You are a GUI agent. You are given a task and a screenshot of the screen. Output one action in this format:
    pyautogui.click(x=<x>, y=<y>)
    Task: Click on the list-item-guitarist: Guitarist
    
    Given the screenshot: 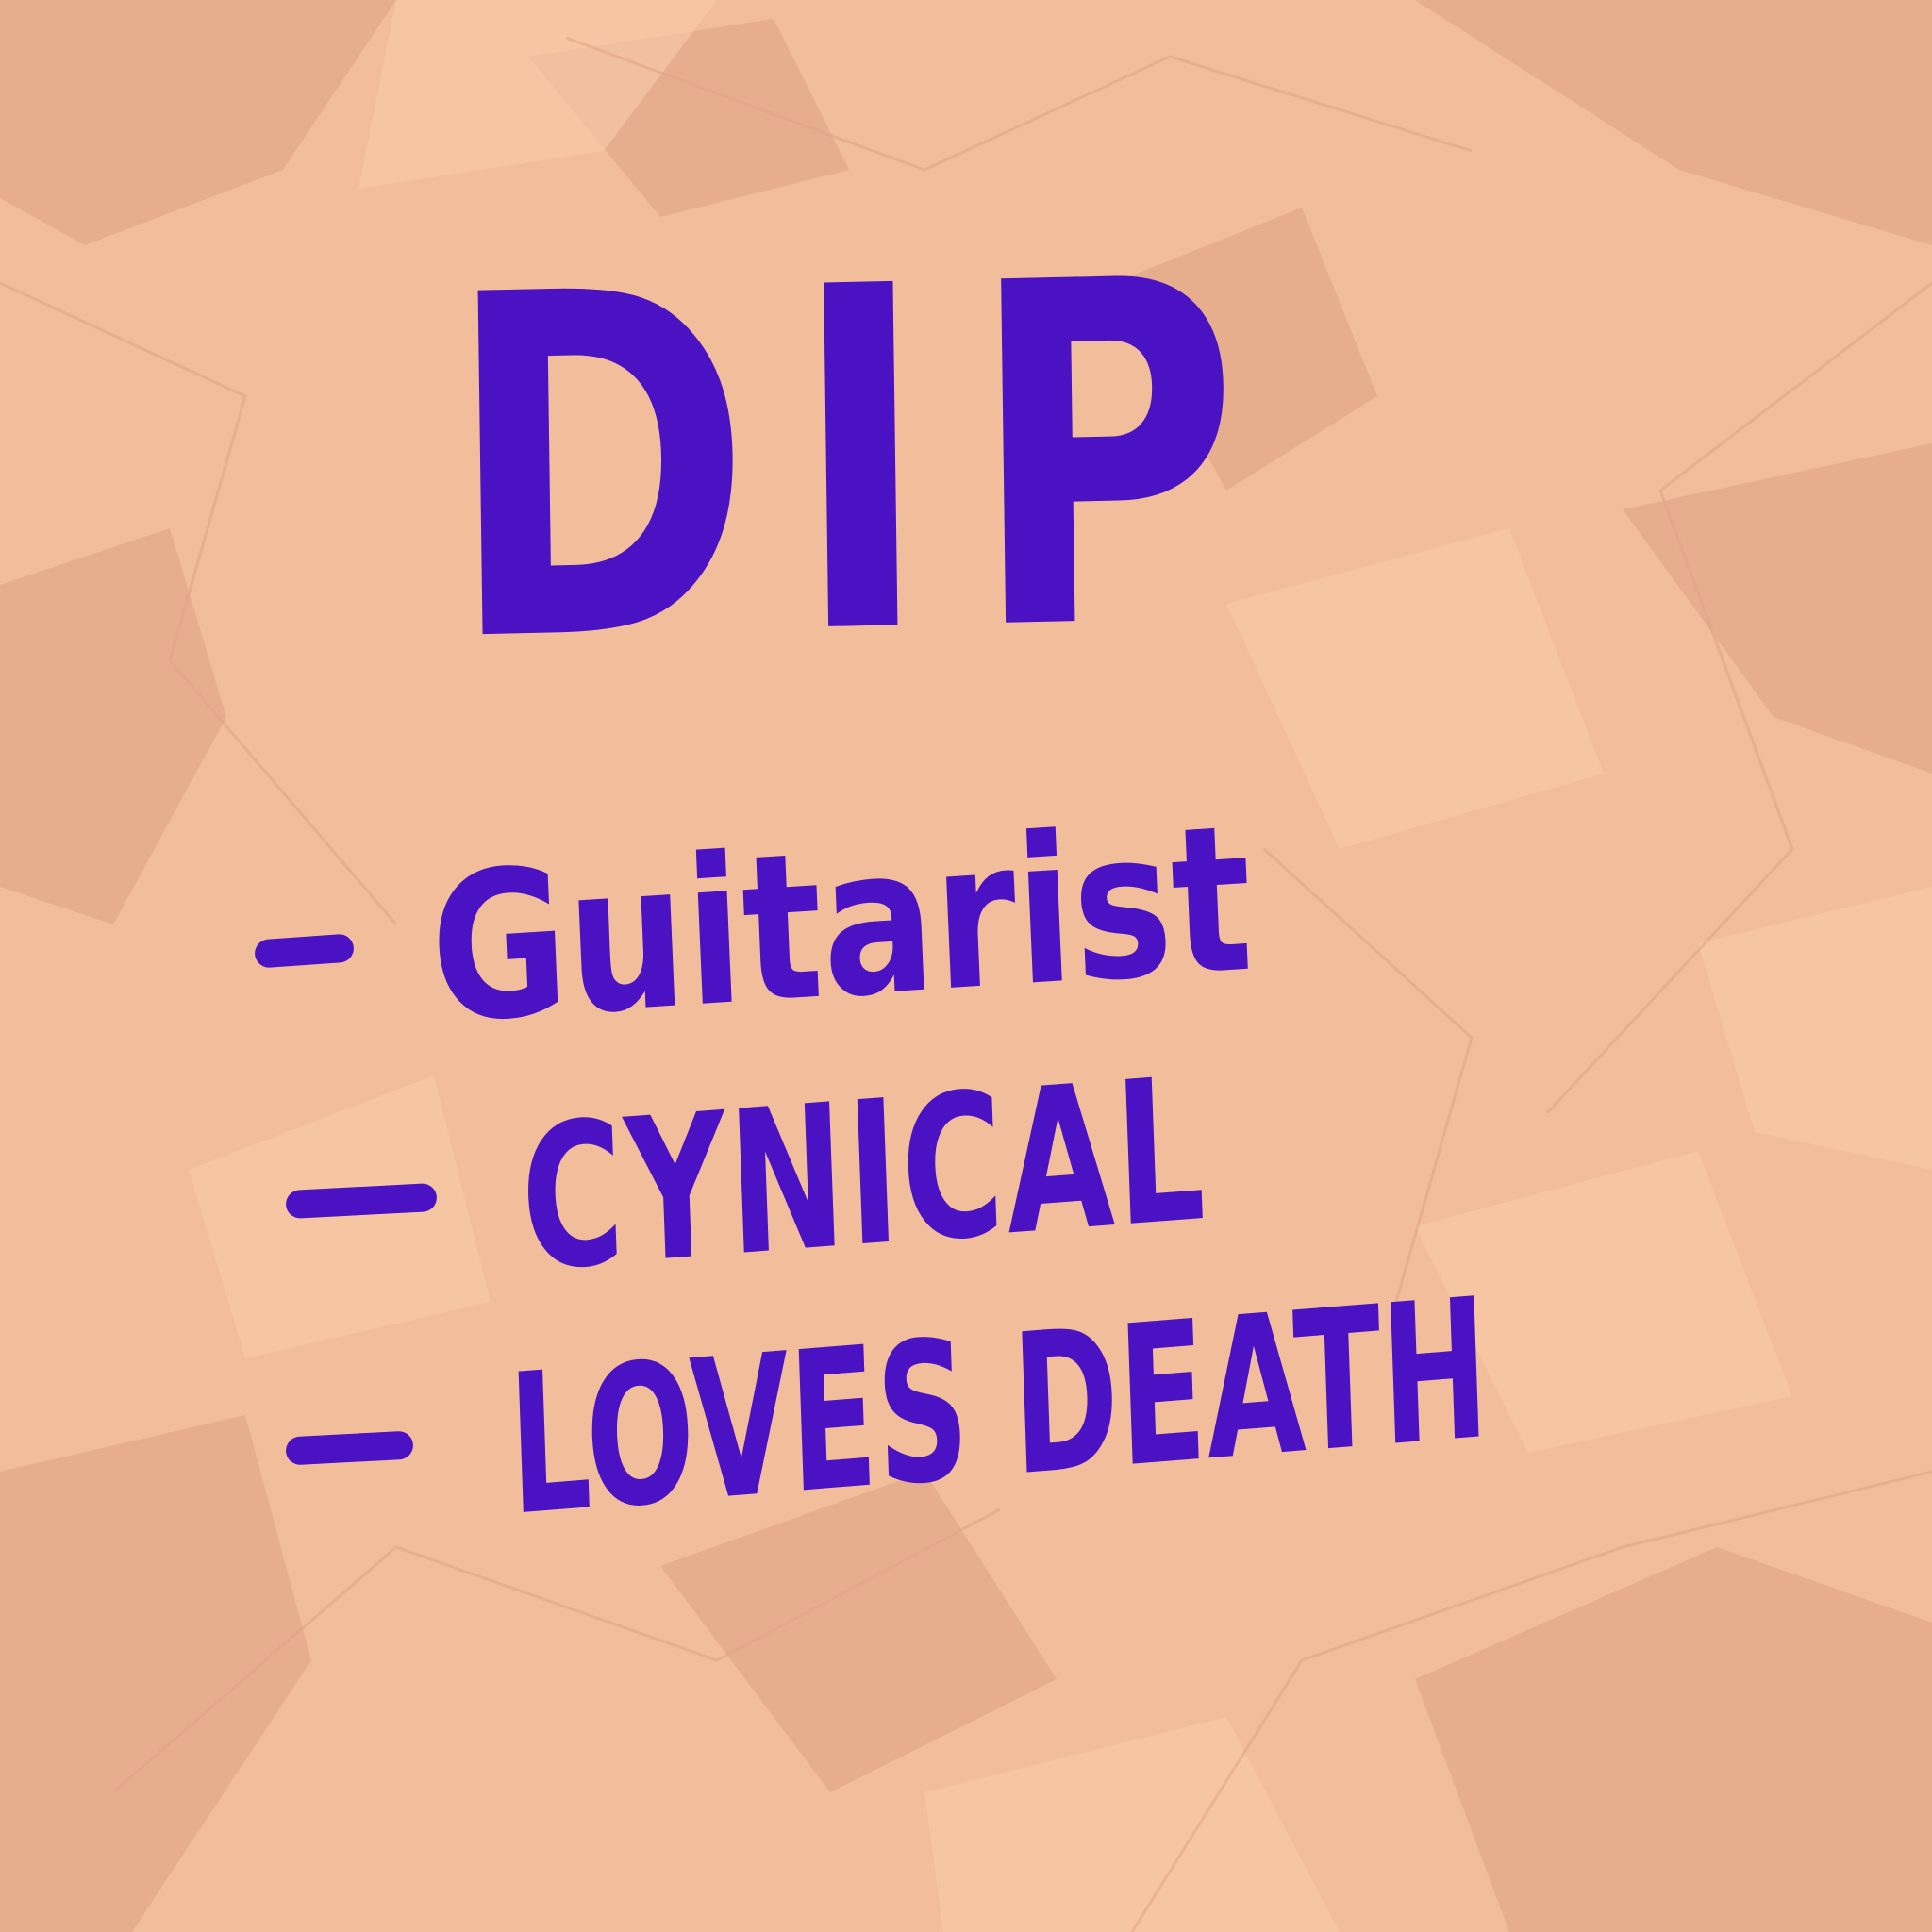 What is the action you would take?
    pyautogui.click(x=844, y=925)
    